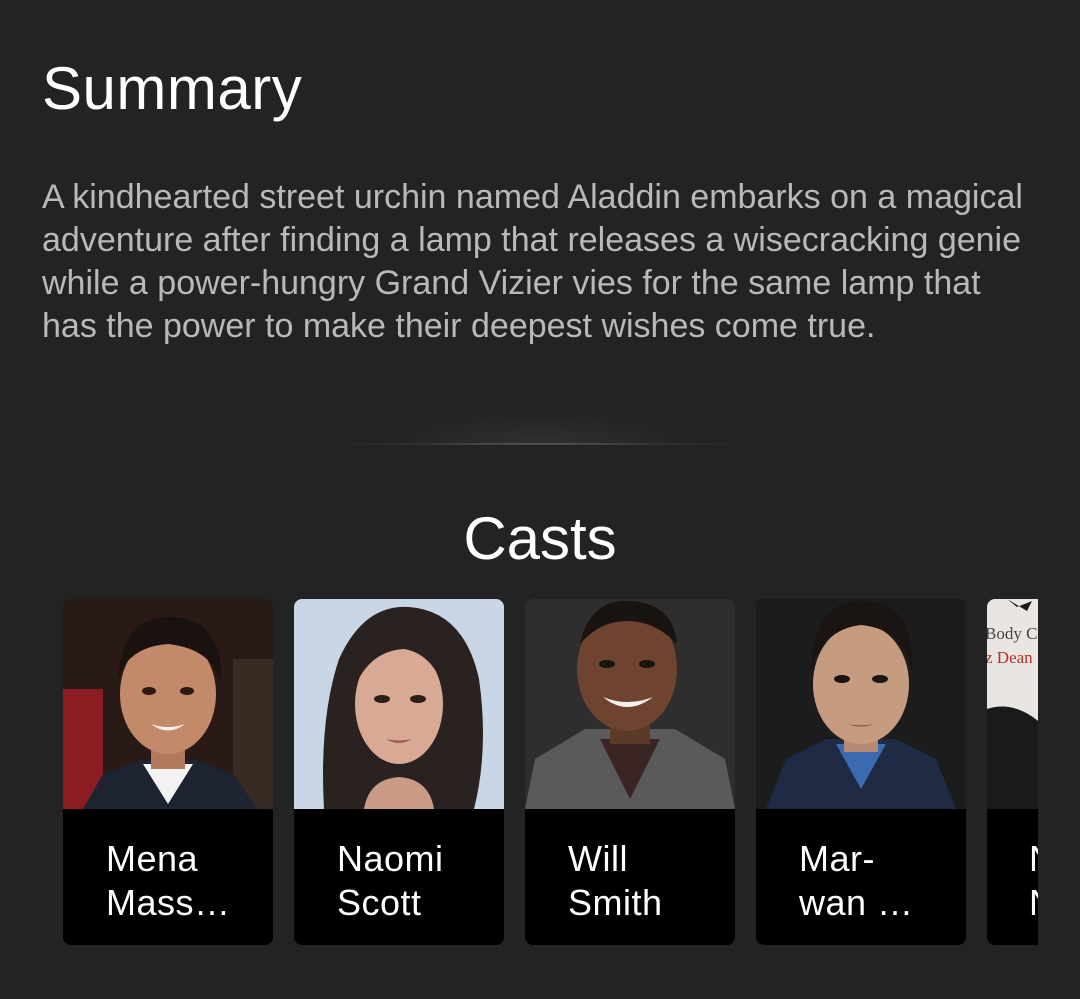 The image size is (1080, 999). Describe the element at coordinates (1033, 903) in the screenshot. I see `cast-name-line-2: N` at that location.